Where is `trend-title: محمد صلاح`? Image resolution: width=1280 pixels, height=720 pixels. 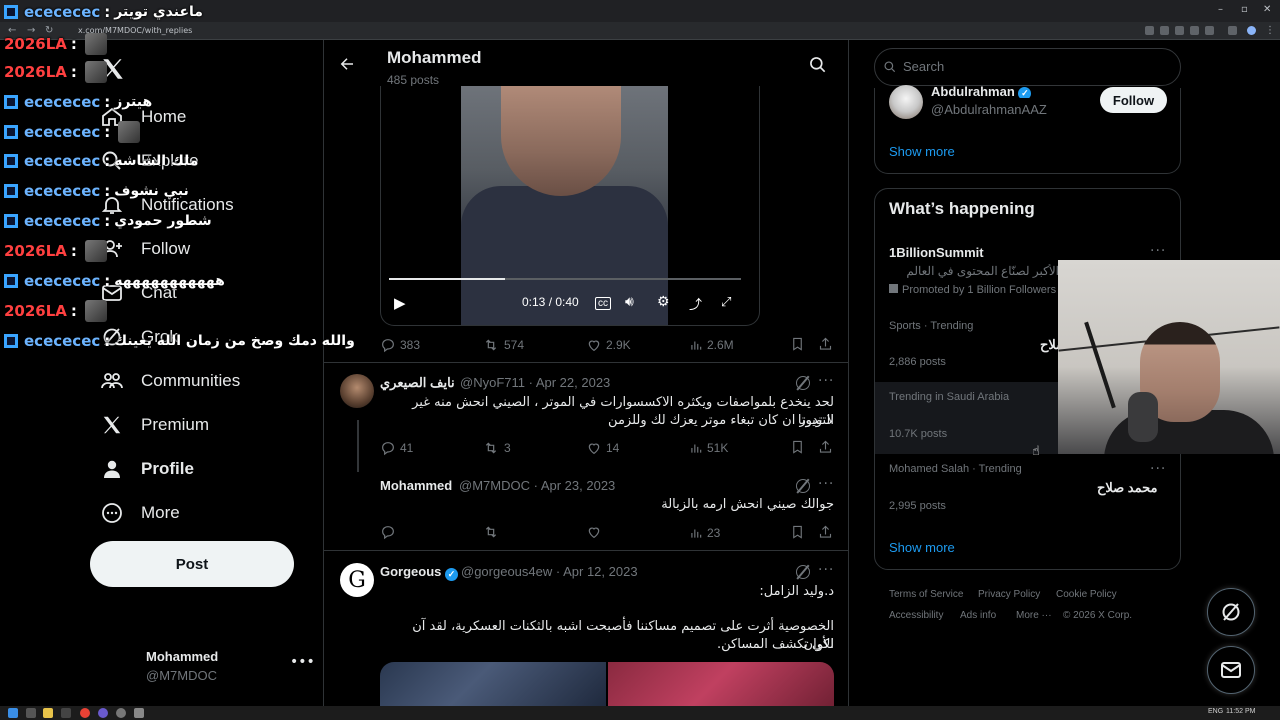
trend-title: محمد صلاح is located at coordinates (1127, 488).